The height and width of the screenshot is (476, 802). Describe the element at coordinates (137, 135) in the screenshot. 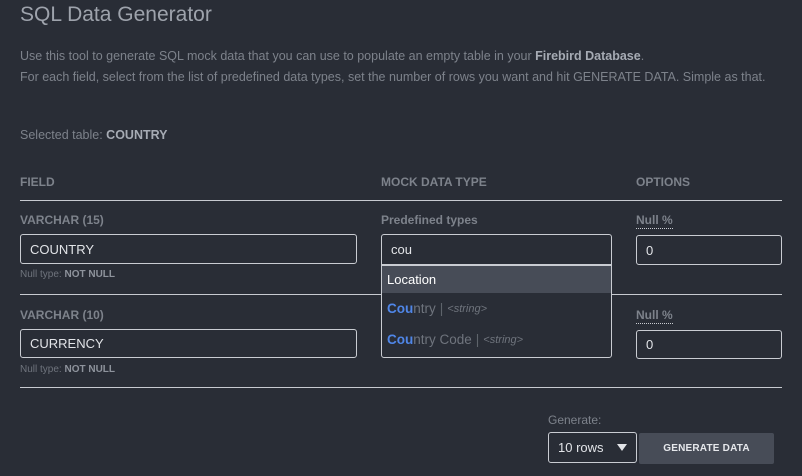

I see `selected-table-name: COUNTRY` at that location.